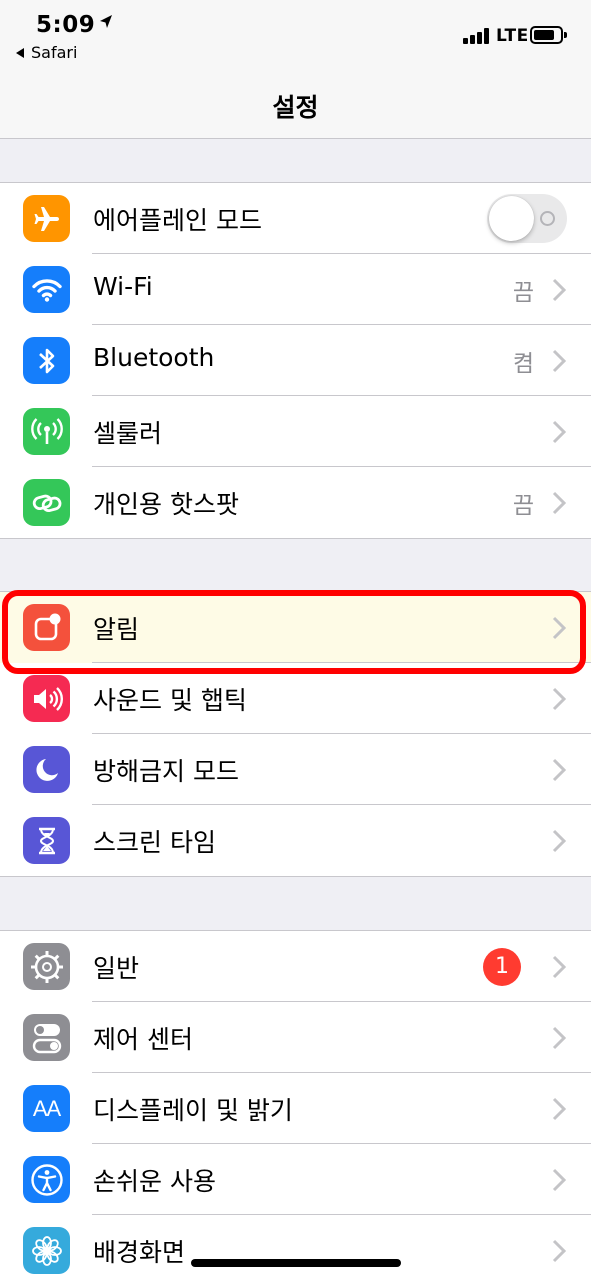 The width and height of the screenshot is (591, 1280). I want to click on row-label: 배경화면, so click(139, 1252).